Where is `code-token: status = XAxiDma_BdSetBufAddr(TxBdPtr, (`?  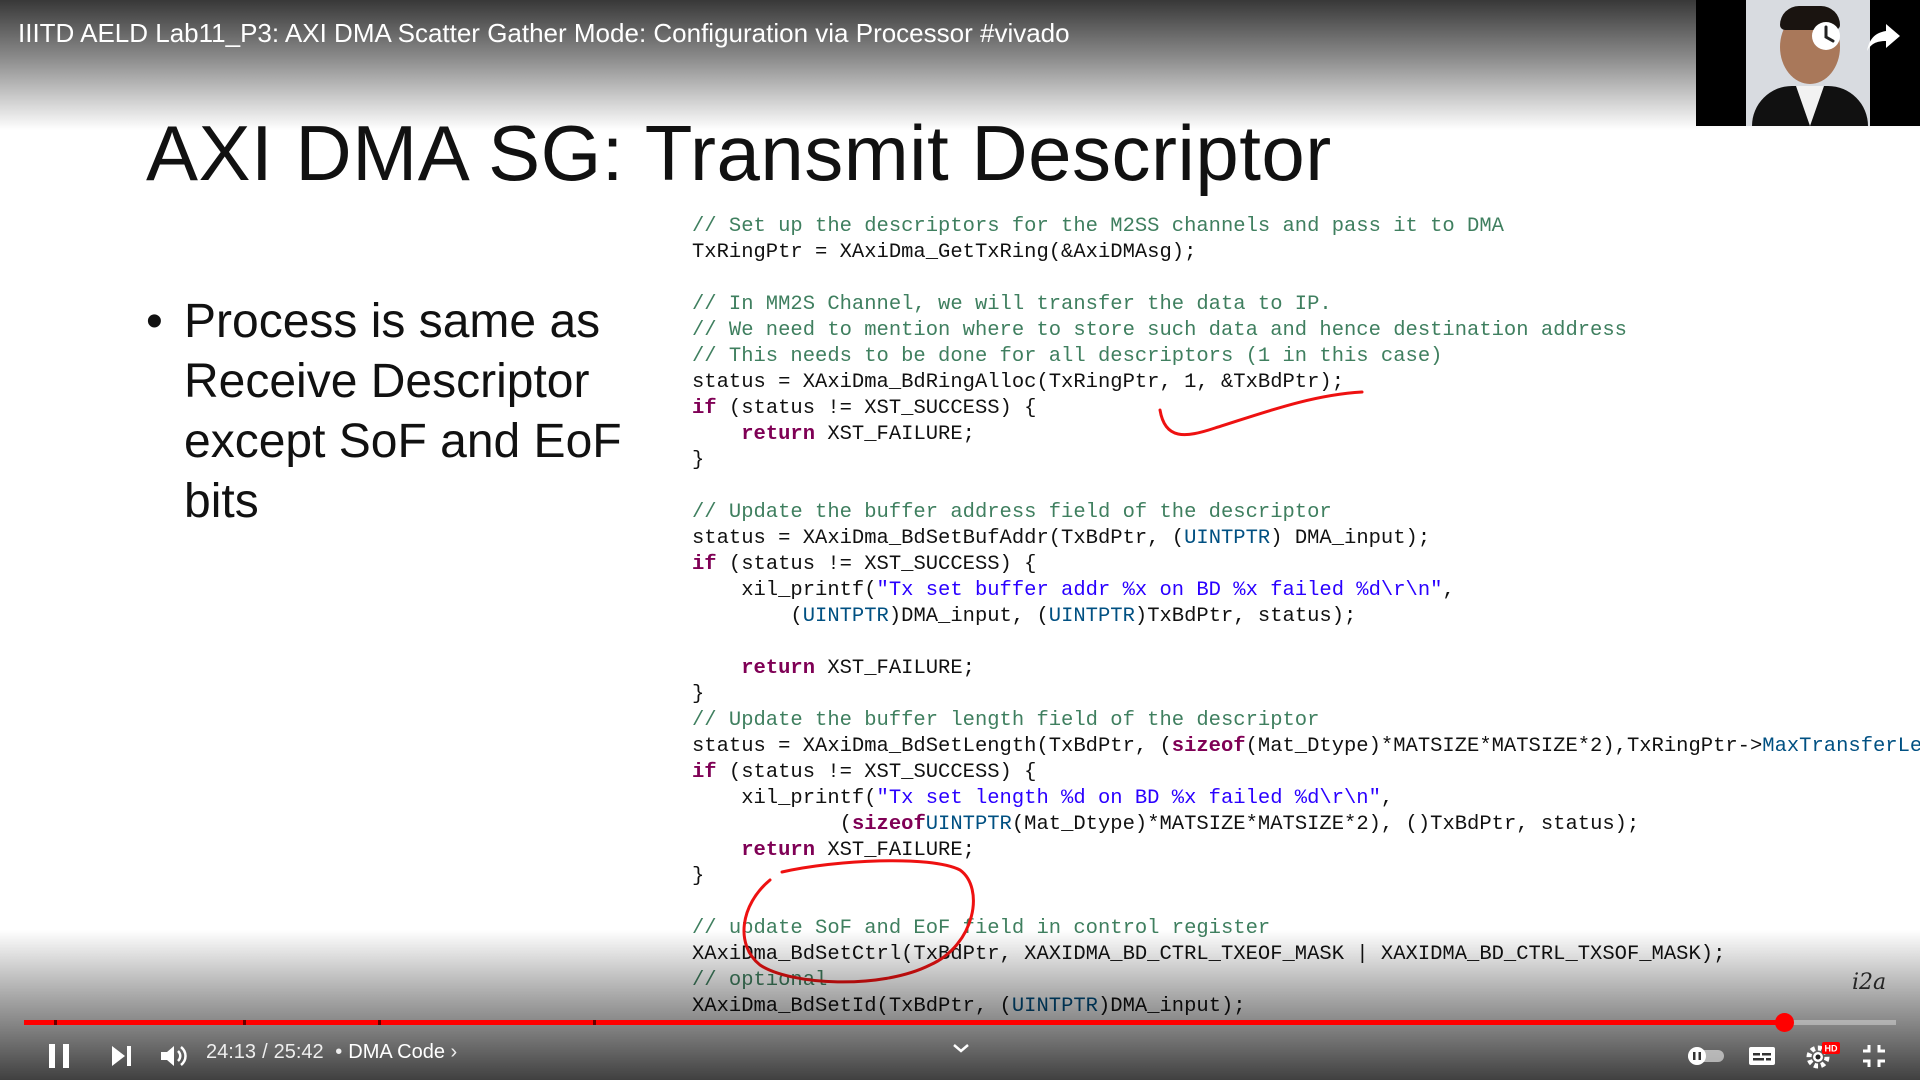
code-token: status = XAxiDma_BdSetBufAddr(TxBdPtr, ( is located at coordinates (938, 538).